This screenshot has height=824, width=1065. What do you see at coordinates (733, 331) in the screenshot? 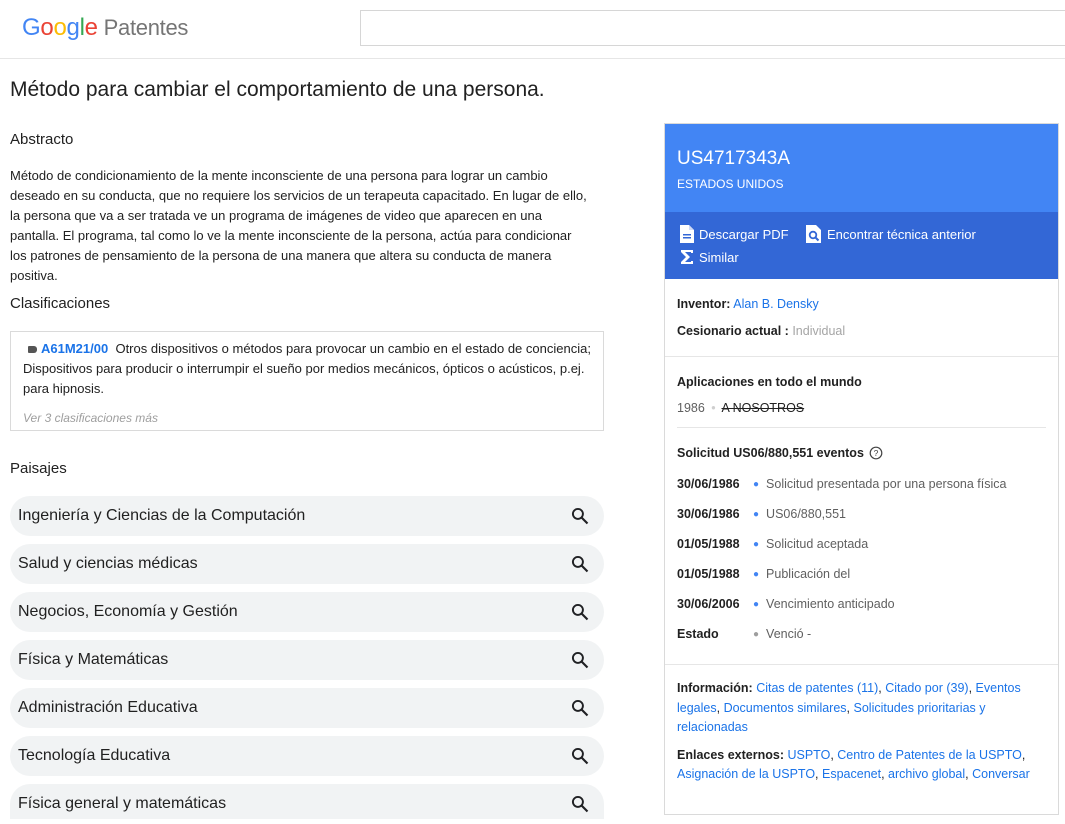
I see `assignee-label: Cesionario actual :` at bounding box center [733, 331].